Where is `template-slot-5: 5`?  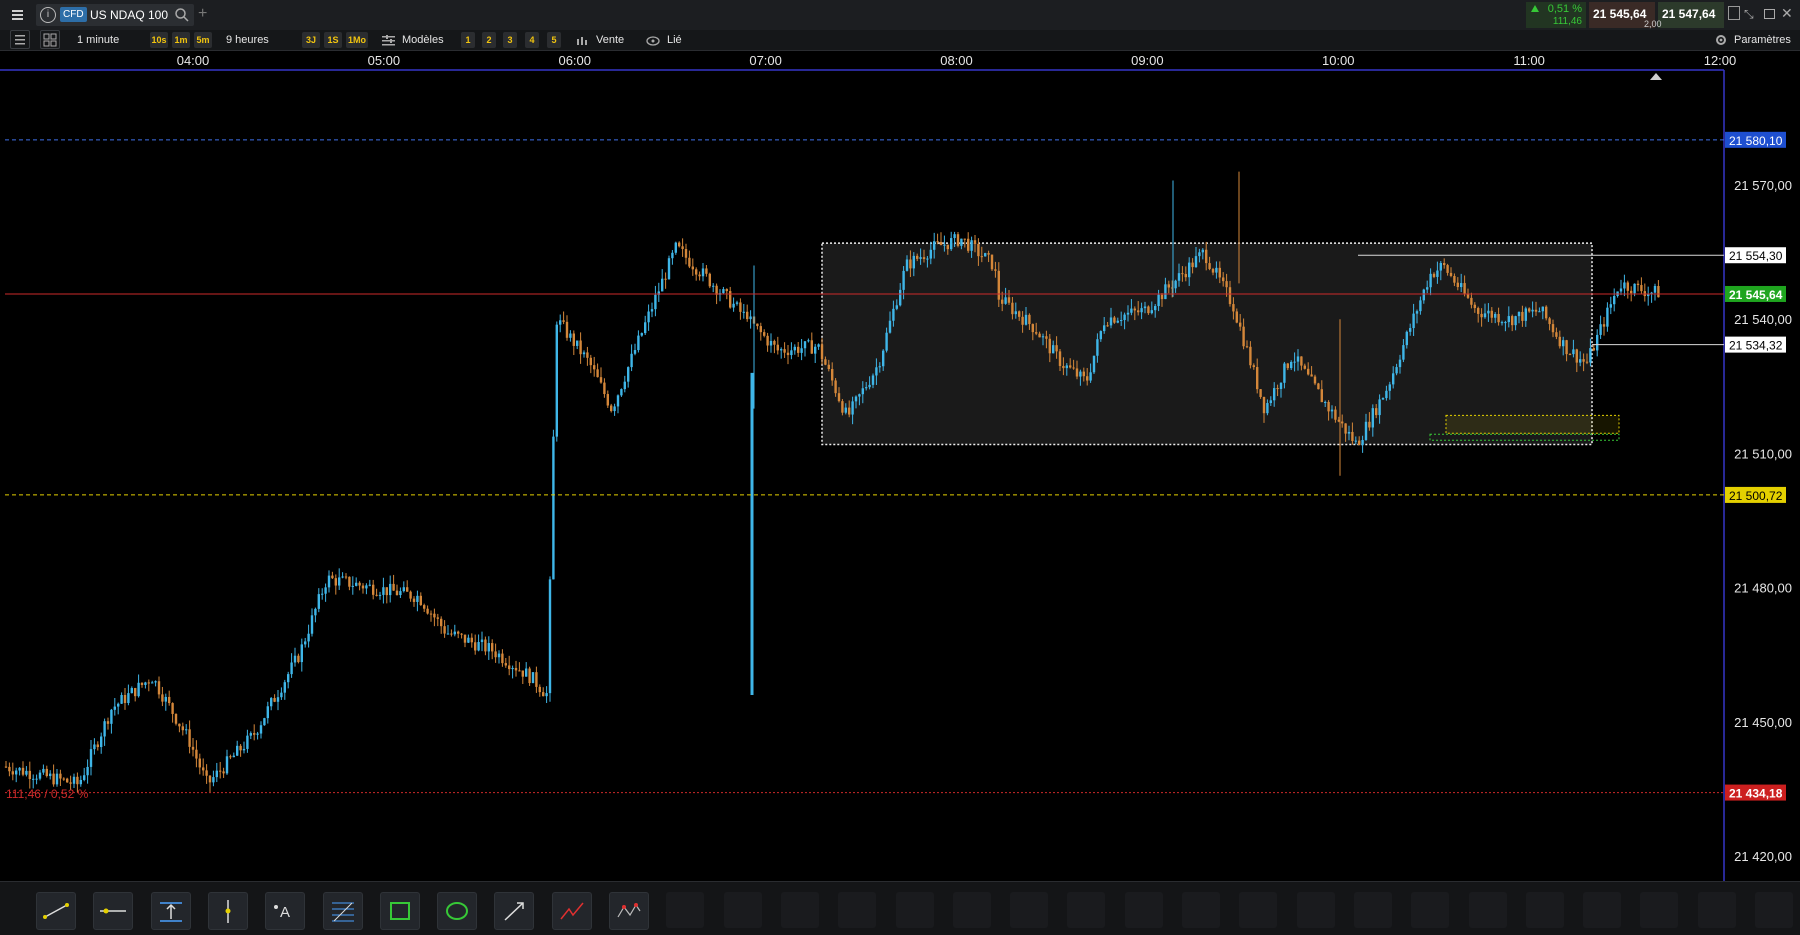
template-slot-5: 5 is located at coordinates (554, 40).